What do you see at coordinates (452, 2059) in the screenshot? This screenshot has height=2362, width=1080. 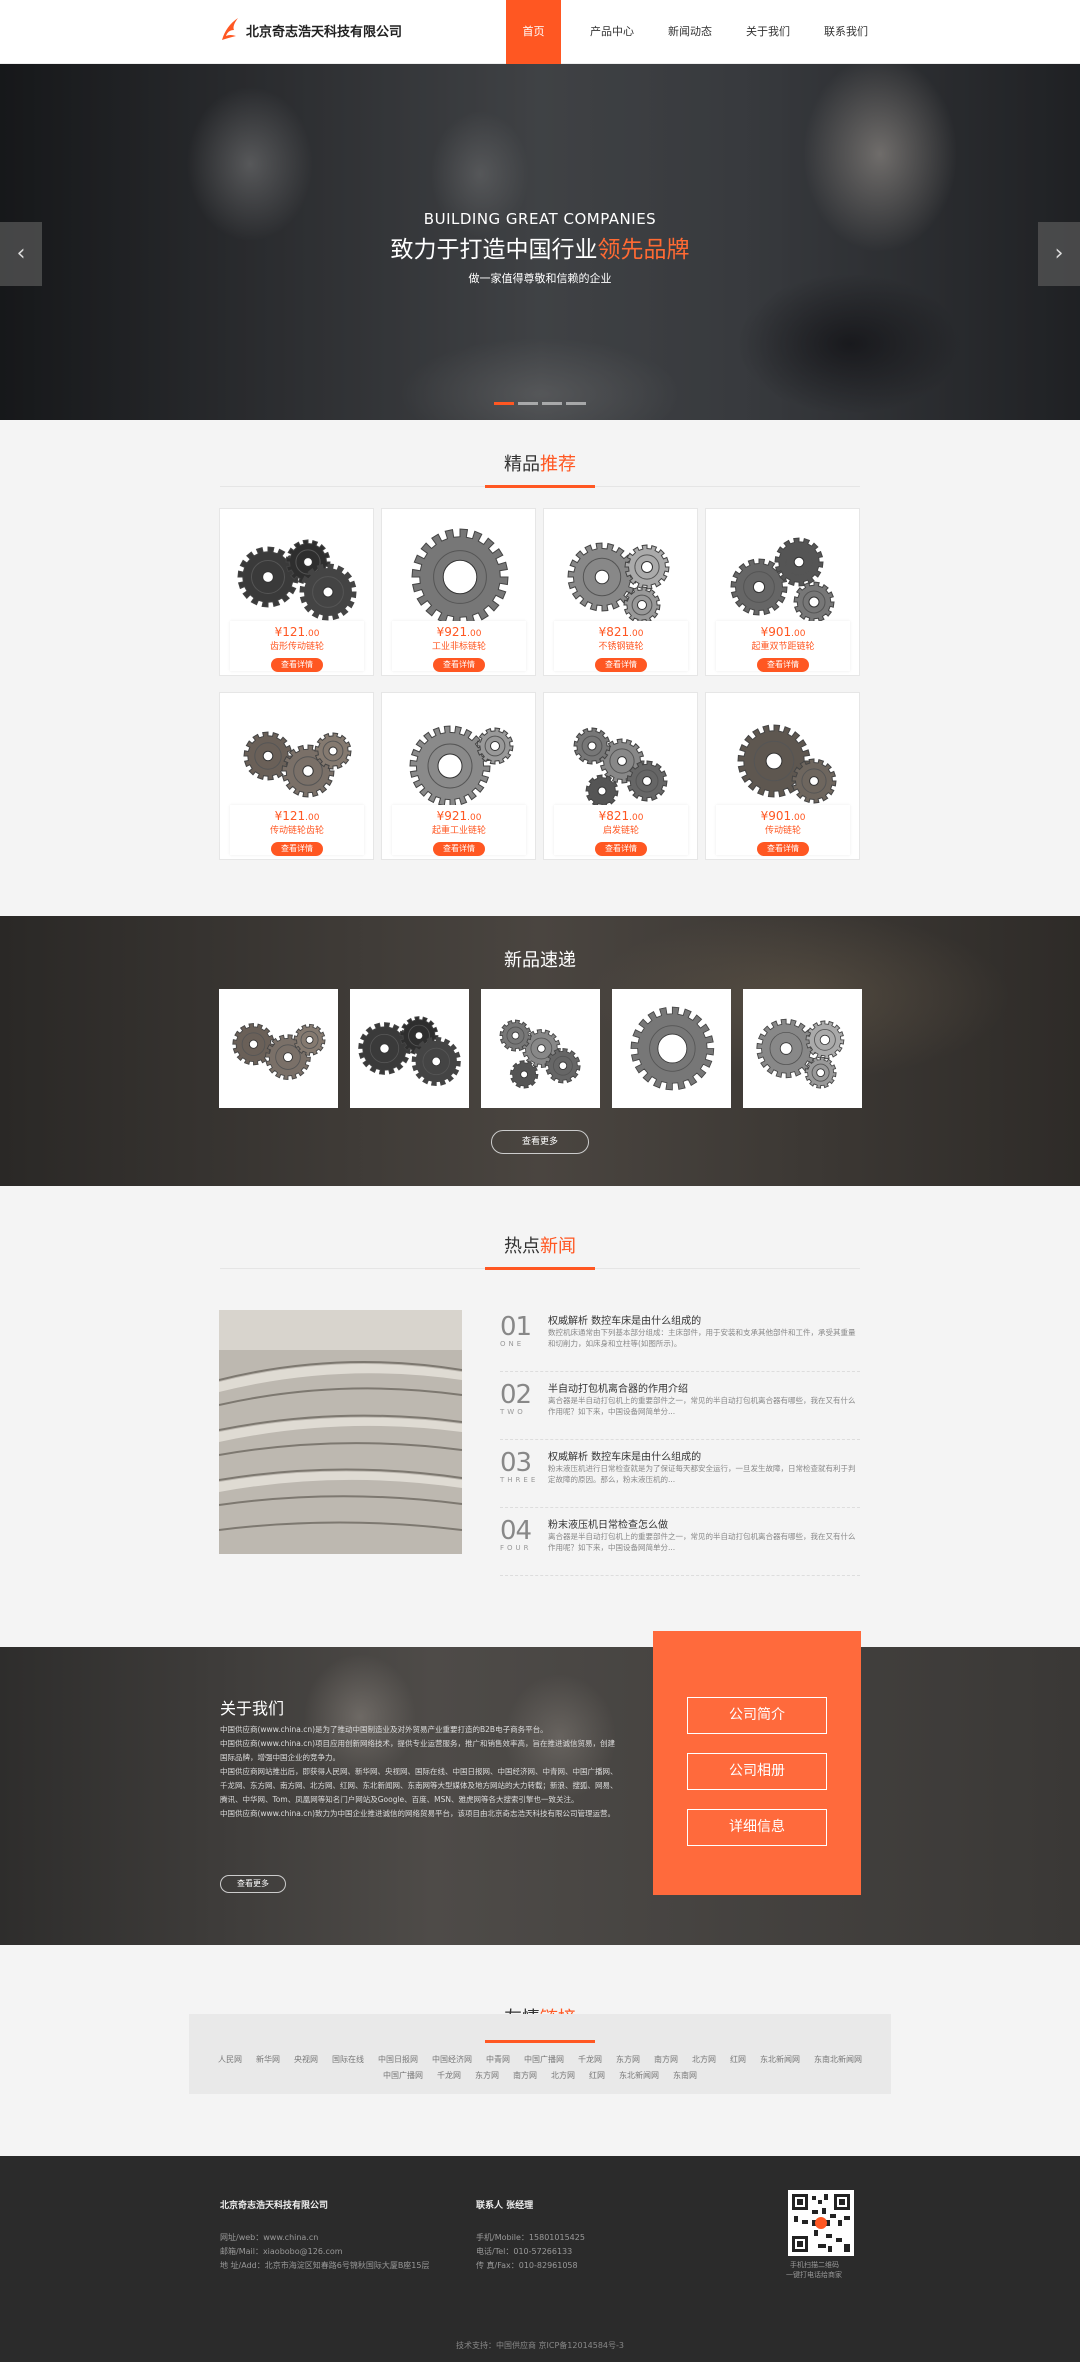 I see `friend-link: 中国经济网` at bounding box center [452, 2059].